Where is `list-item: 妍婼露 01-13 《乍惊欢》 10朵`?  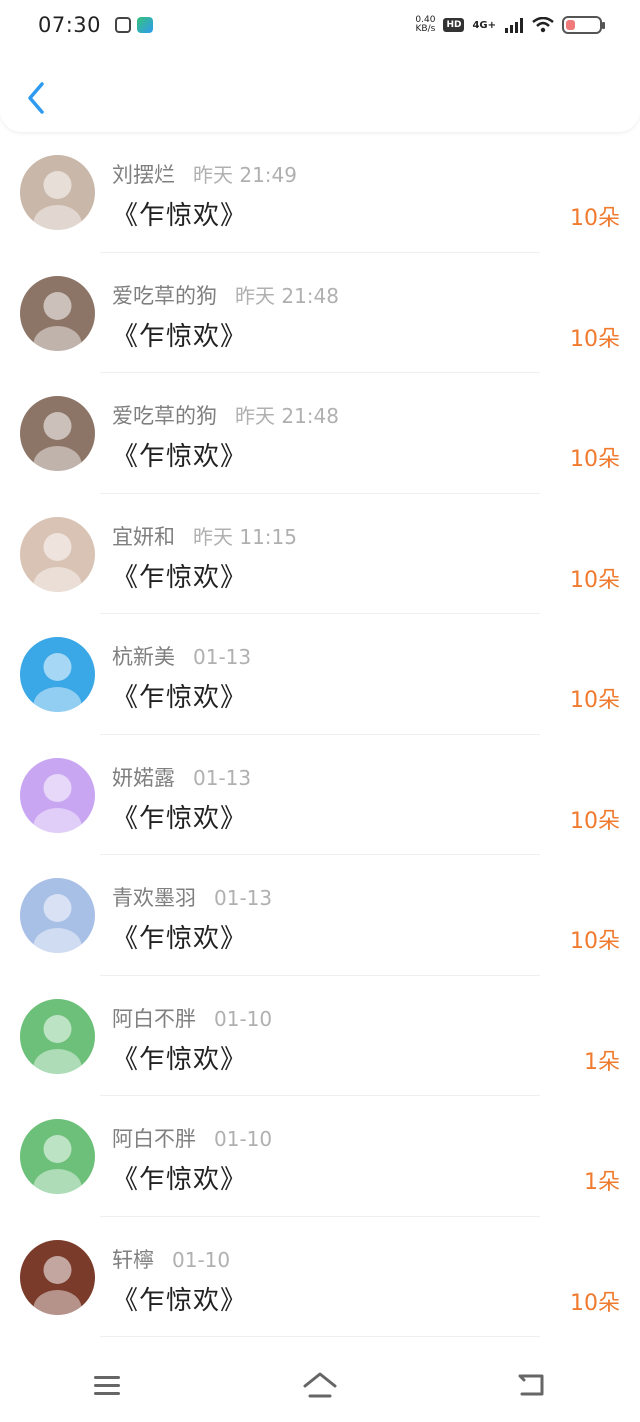
list-item: 妍婼露 01-13 《乍惊欢》 10朵 is located at coordinates (320, 795).